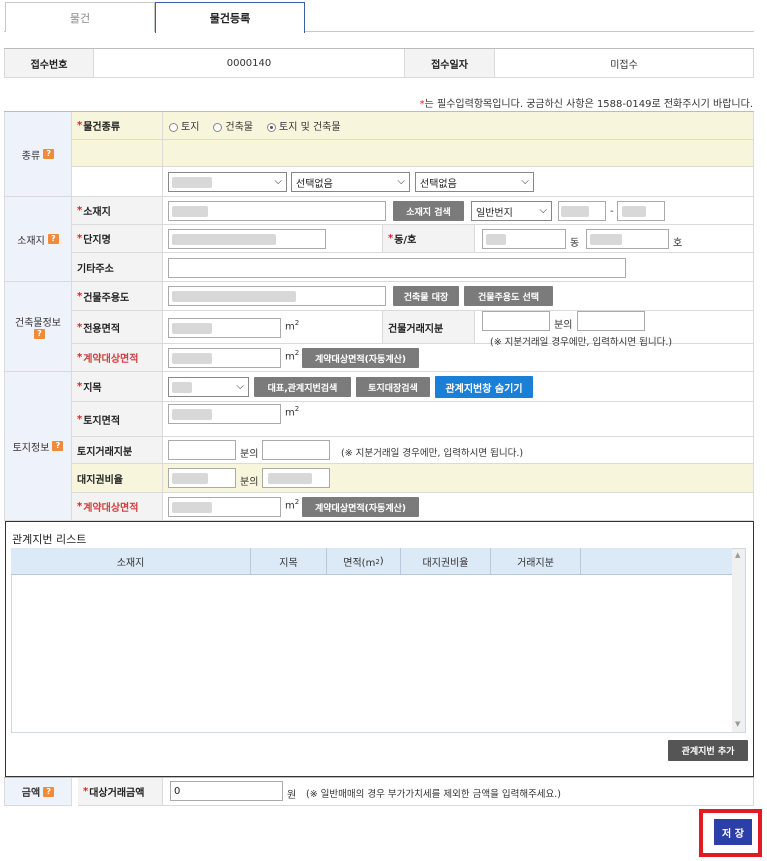 This screenshot has height=861, width=767. Describe the element at coordinates (117, 211) in the screenshot. I see `addr-label: 소재지` at that location.